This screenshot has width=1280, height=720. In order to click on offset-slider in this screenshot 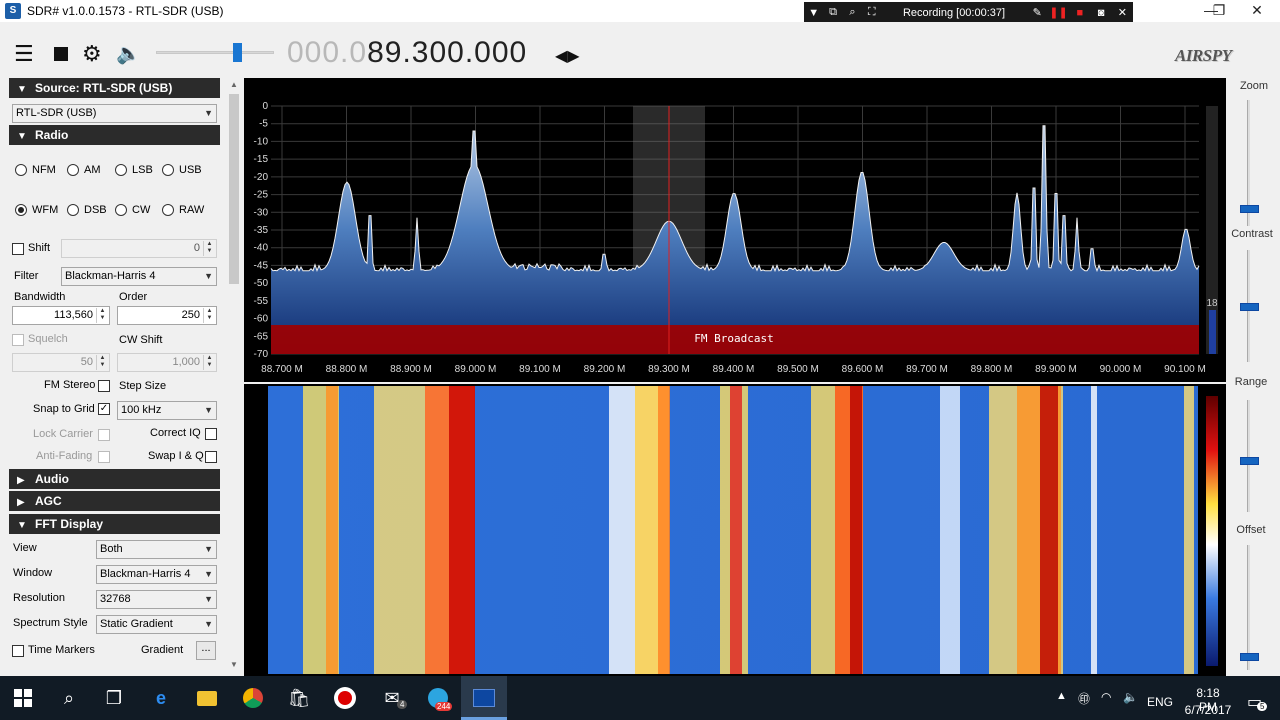, I will do `click(1248, 607)`.